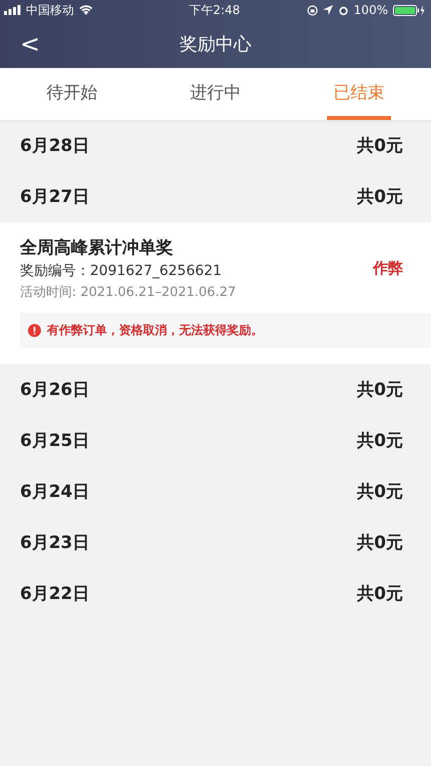 This screenshot has height=766, width=431. Describe the element at coordinates (12, 10) in the screenshot. I see `signal-icon` at that location.